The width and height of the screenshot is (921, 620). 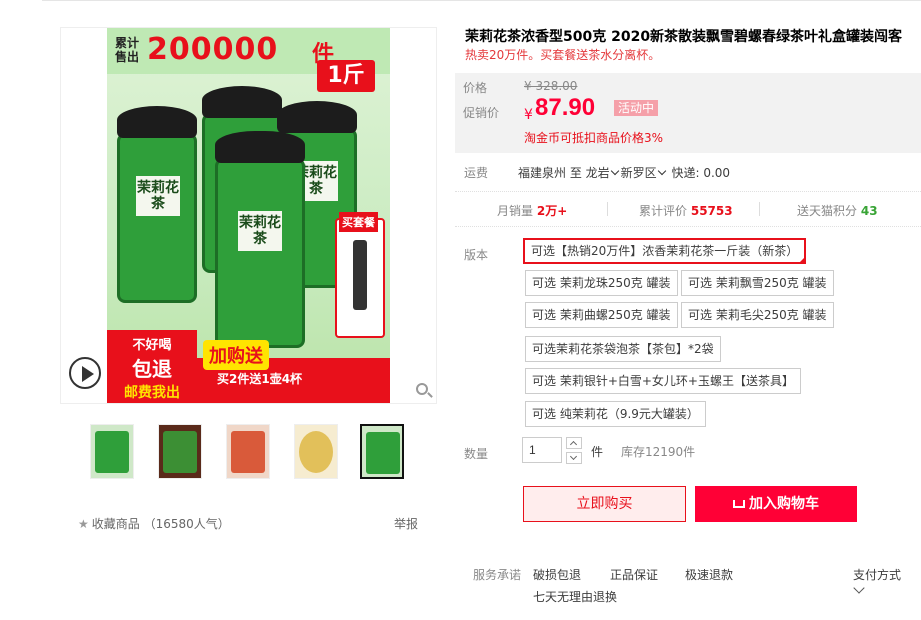 I want to click on shipping-method: 快递: 0.00, so click(x=701, y=173).